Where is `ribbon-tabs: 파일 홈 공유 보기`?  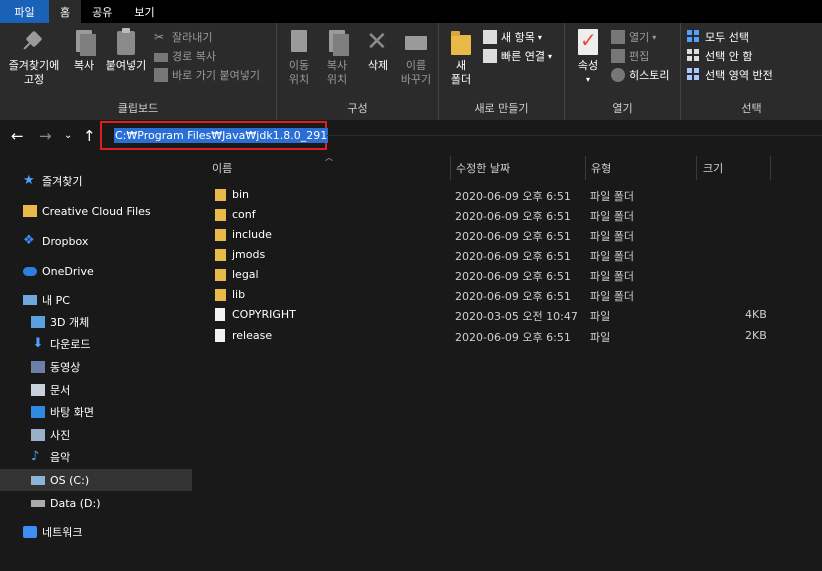 ribbon-tabs: 파일 홈 공유 보기 is located at coordinates (411, 11).